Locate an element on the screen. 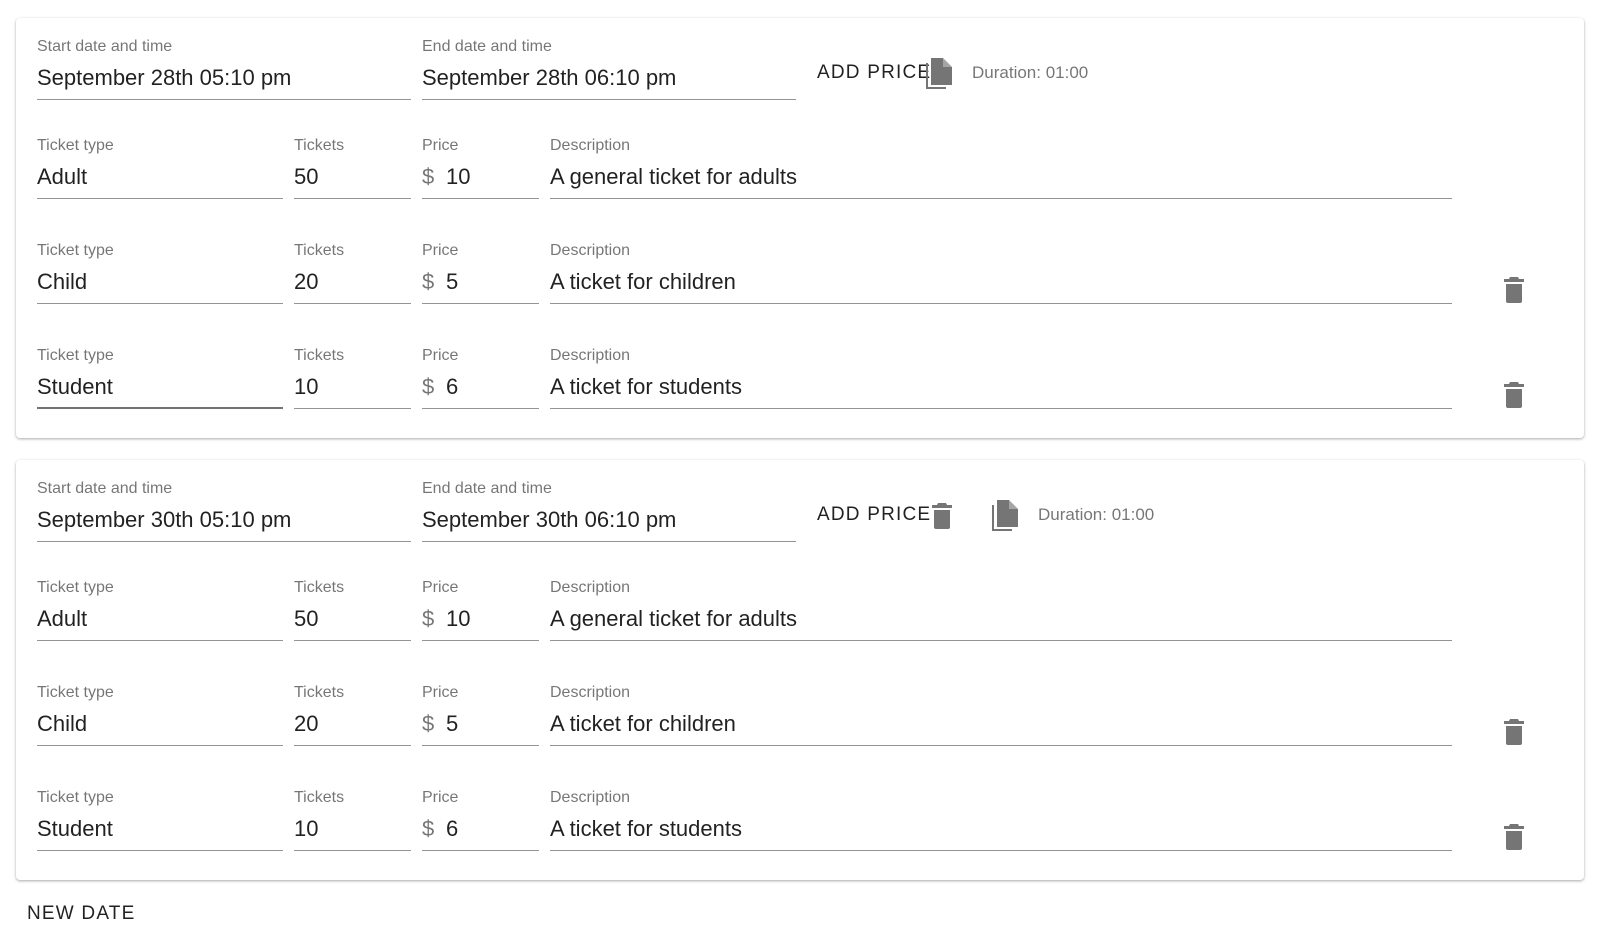  new-date-button: NEW DATE is located at coordinates (81, 914).